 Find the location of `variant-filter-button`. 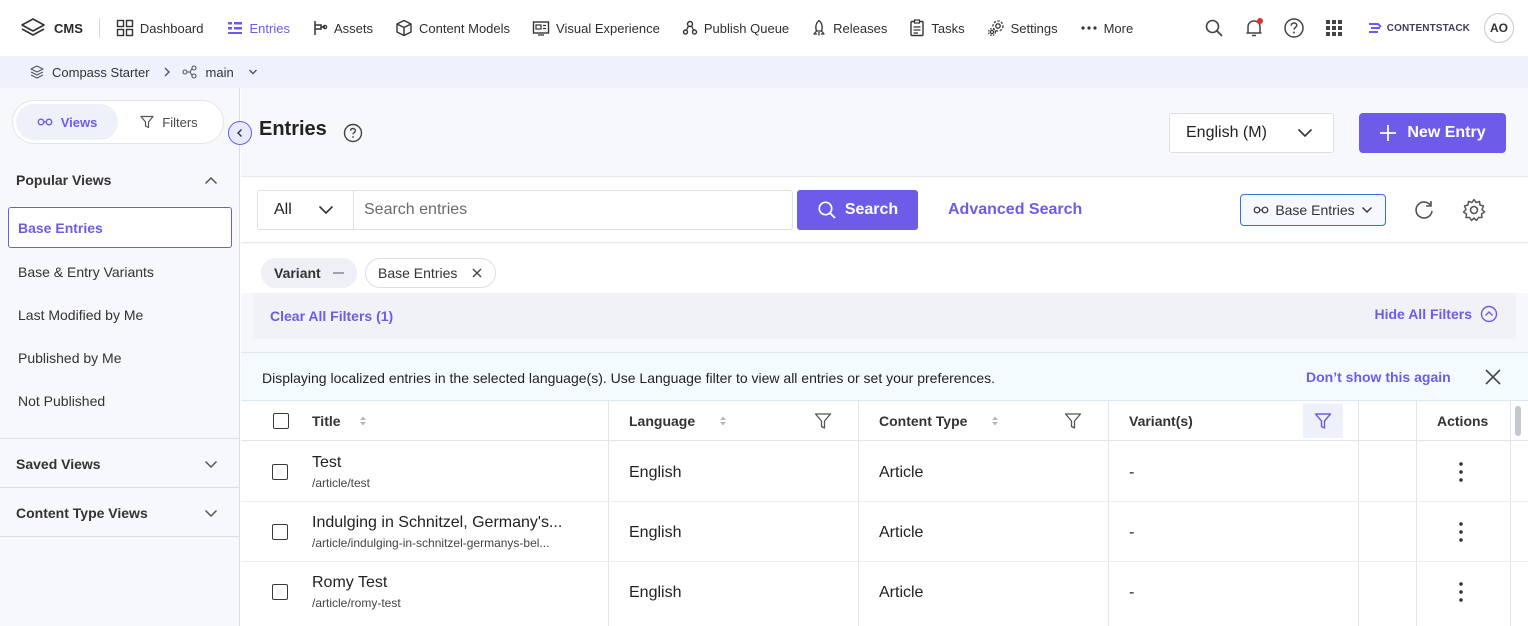

variant-filter-button is located at coordinates (1323, 421).